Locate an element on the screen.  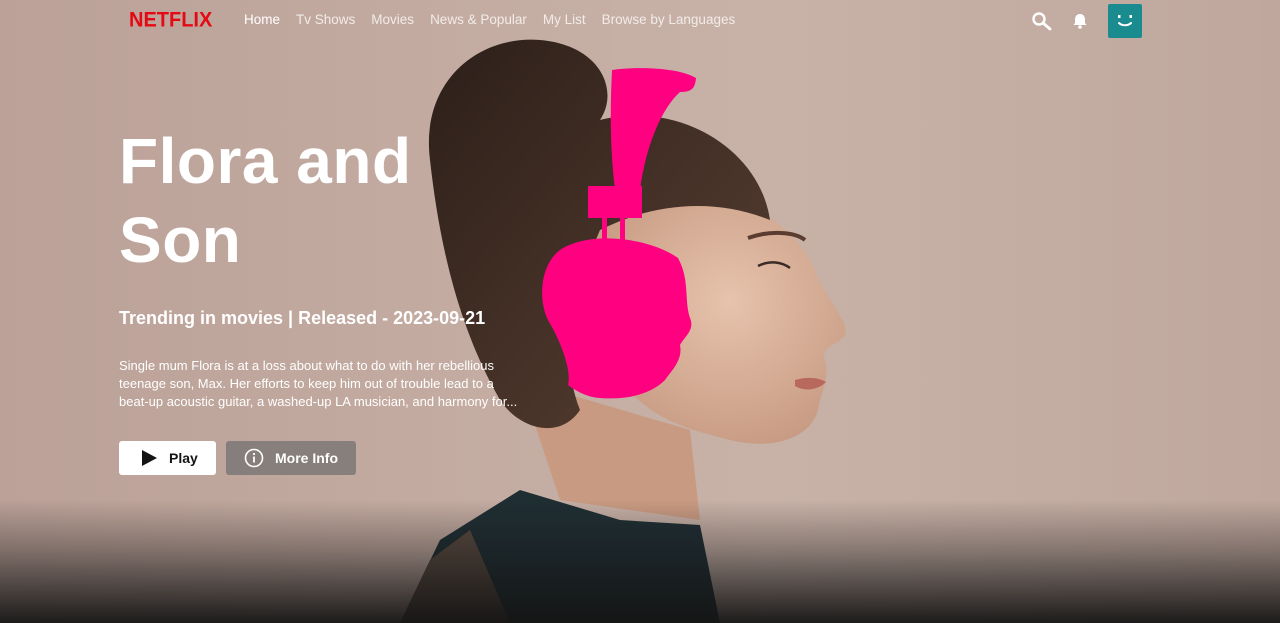
nav-actions is located at coordinates (1086, 21).